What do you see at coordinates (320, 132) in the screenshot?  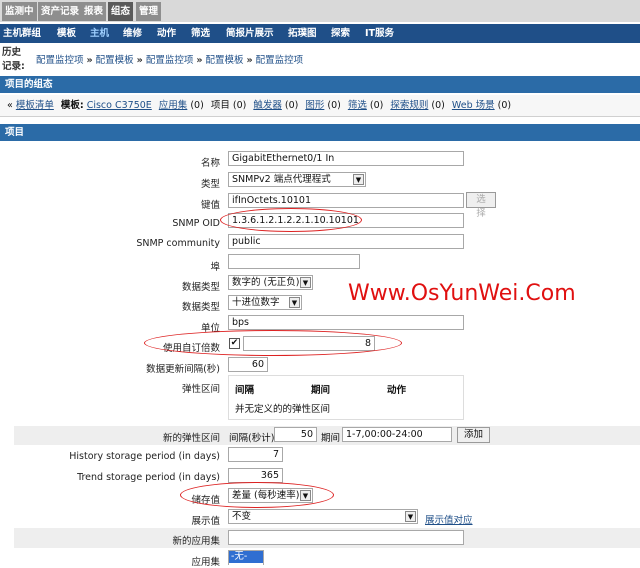 I see `section-header-item: 项目` at bounding box center [320, 132].